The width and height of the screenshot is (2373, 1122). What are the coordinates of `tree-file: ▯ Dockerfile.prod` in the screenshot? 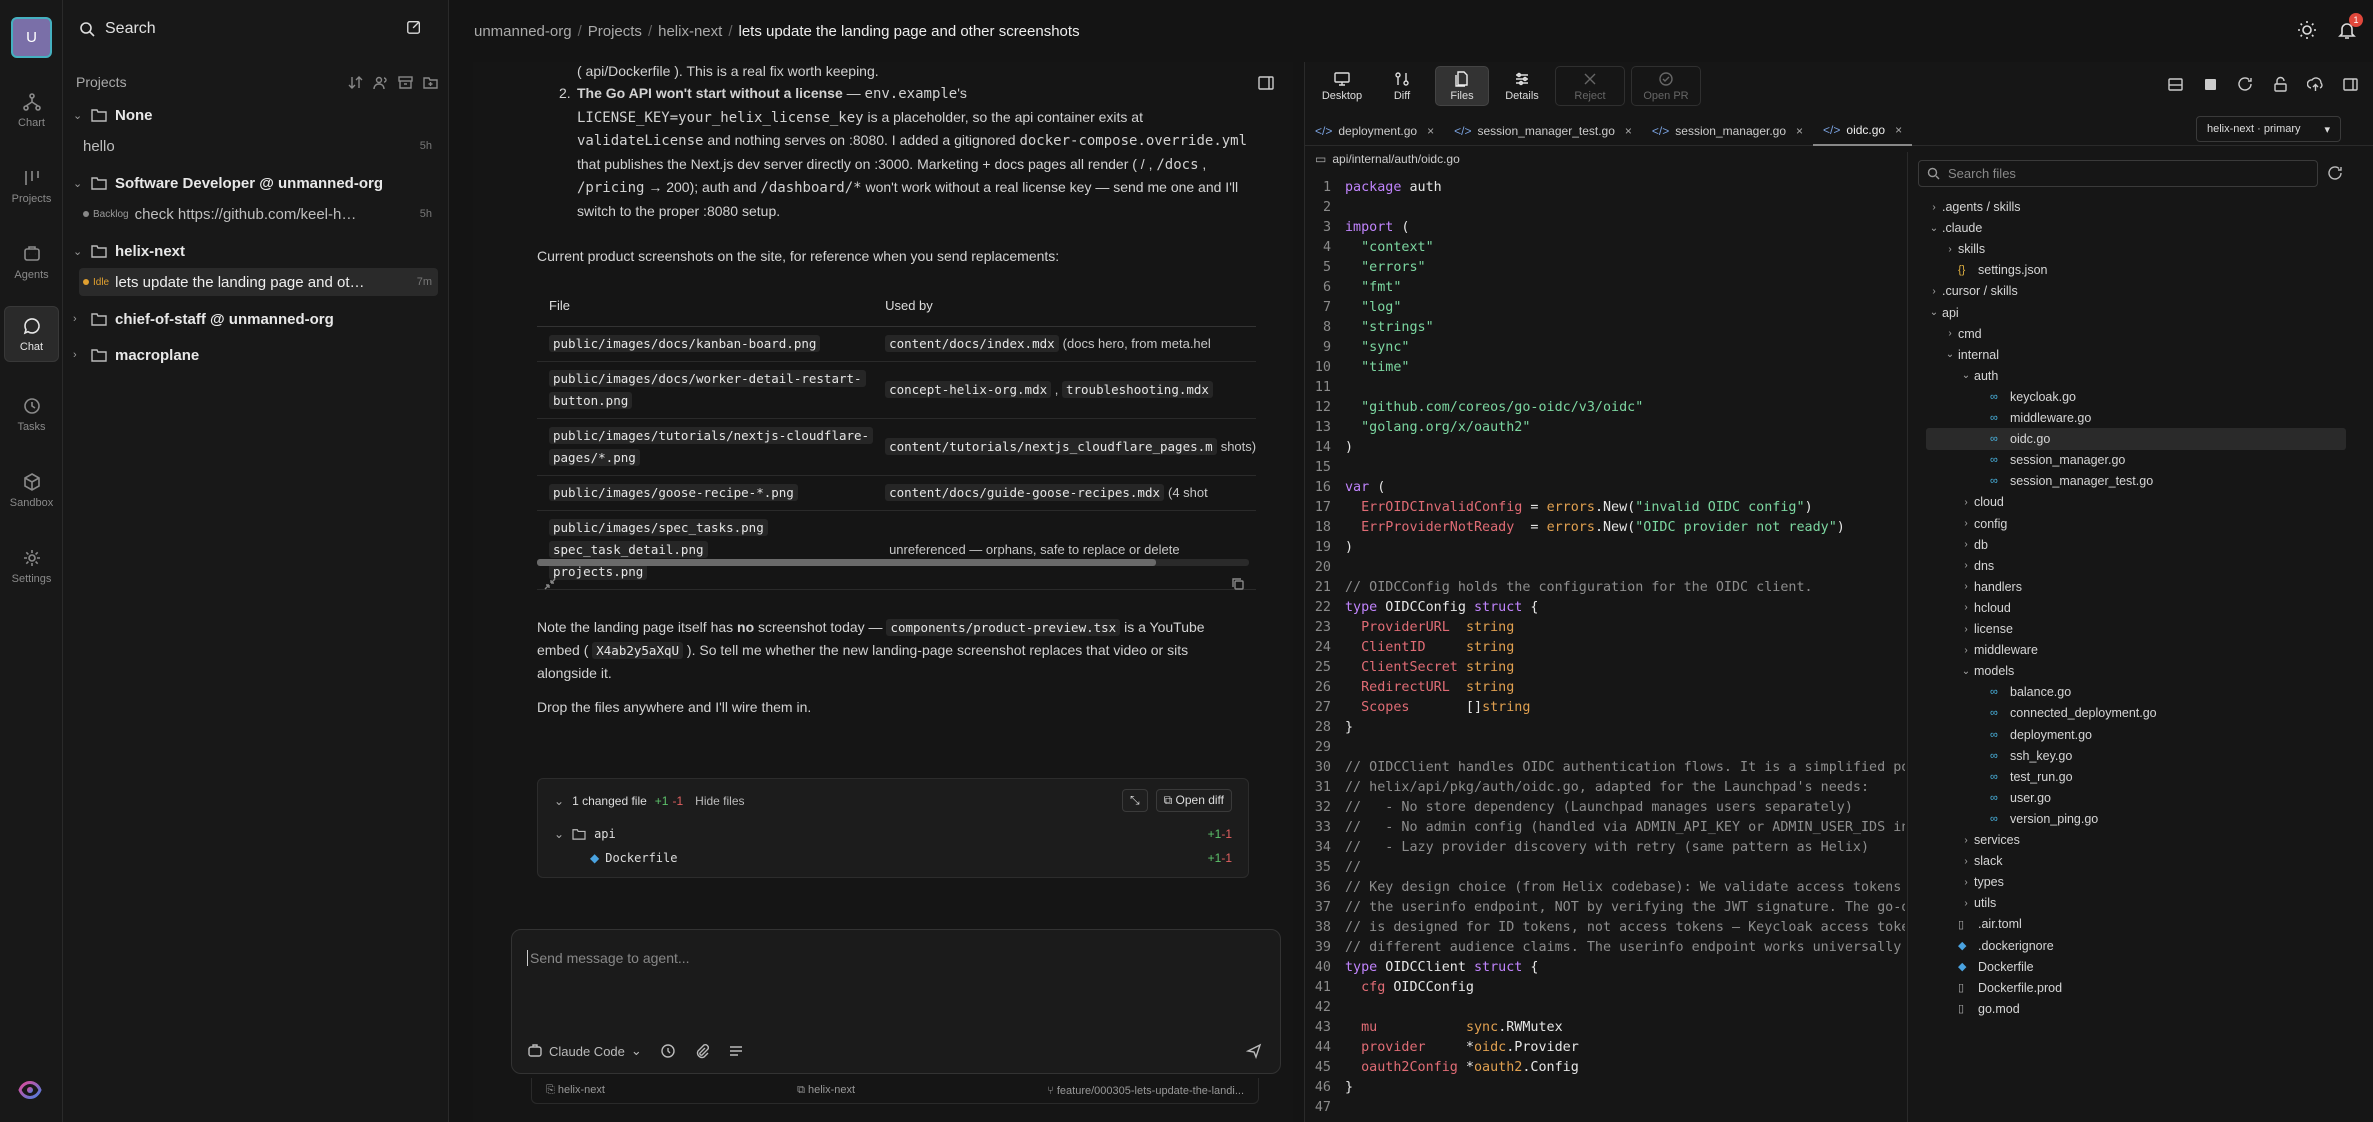 It's located at (2136, 988).